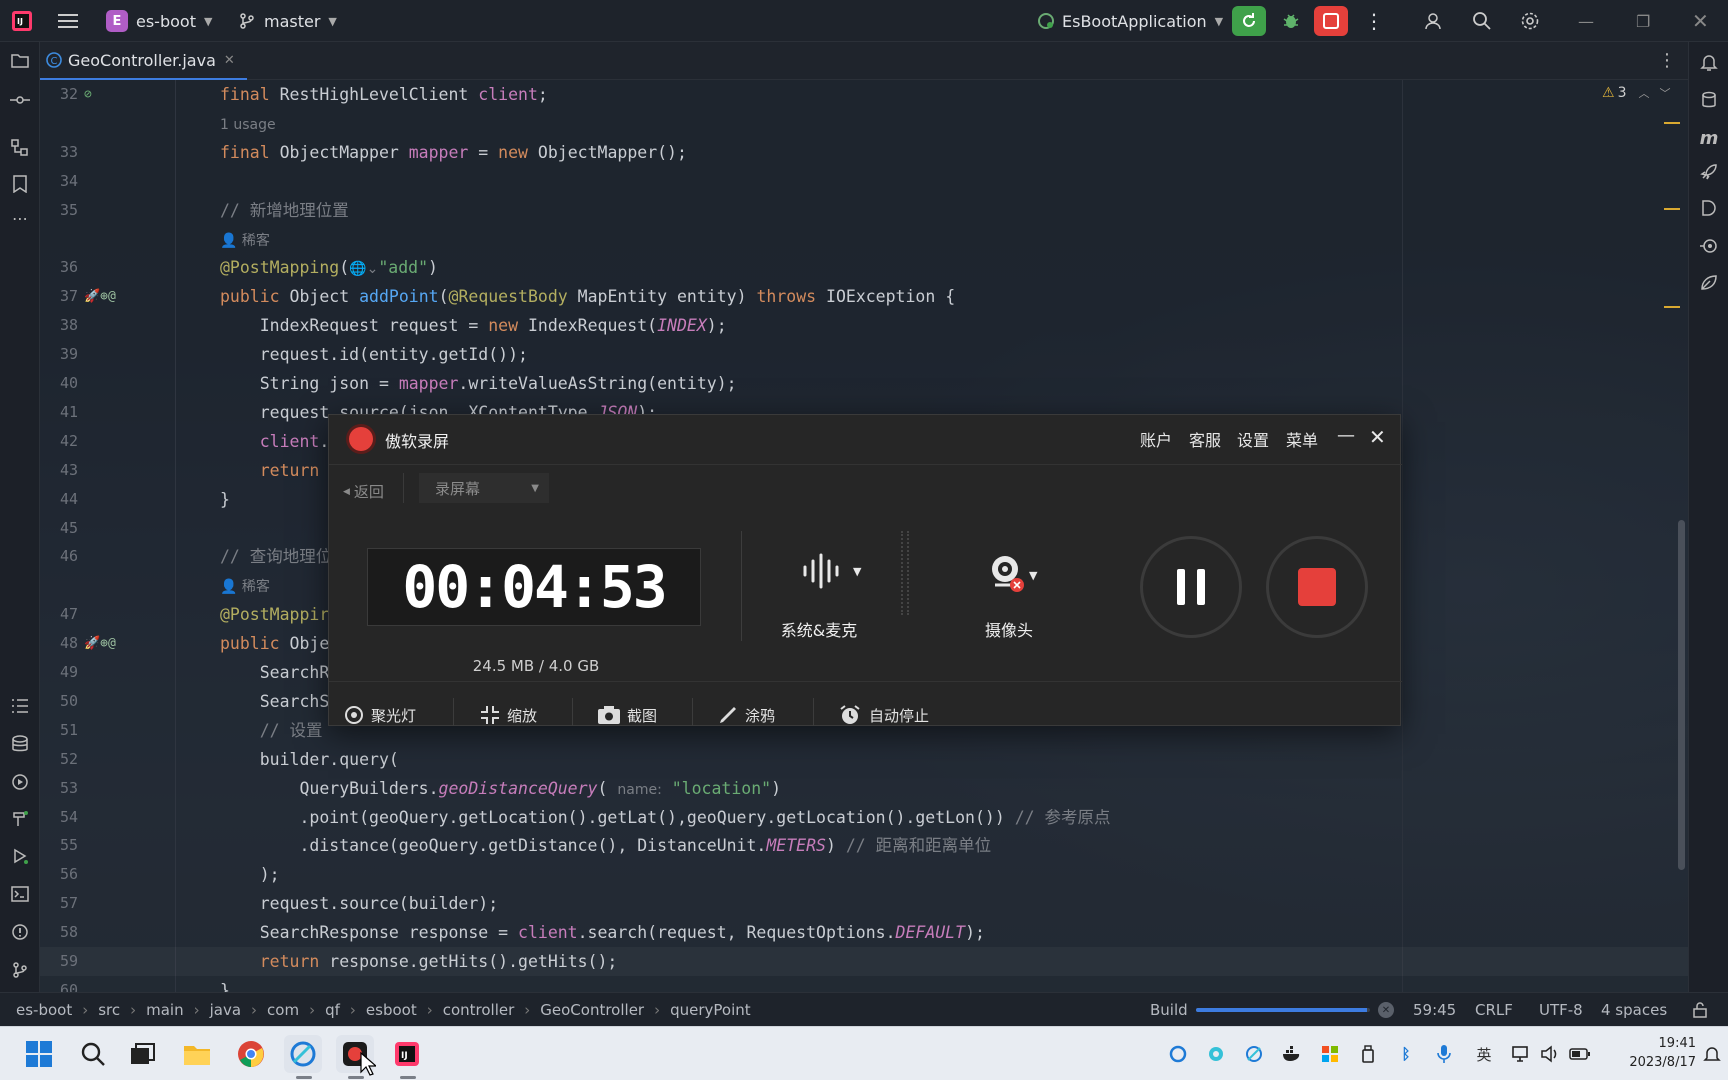 The height and width of the screenshot is (1080, 1728). Describe the element at coordinates (1634, 1010) in the screenshot. I see `indent-setting: 4 spaces` at that location.